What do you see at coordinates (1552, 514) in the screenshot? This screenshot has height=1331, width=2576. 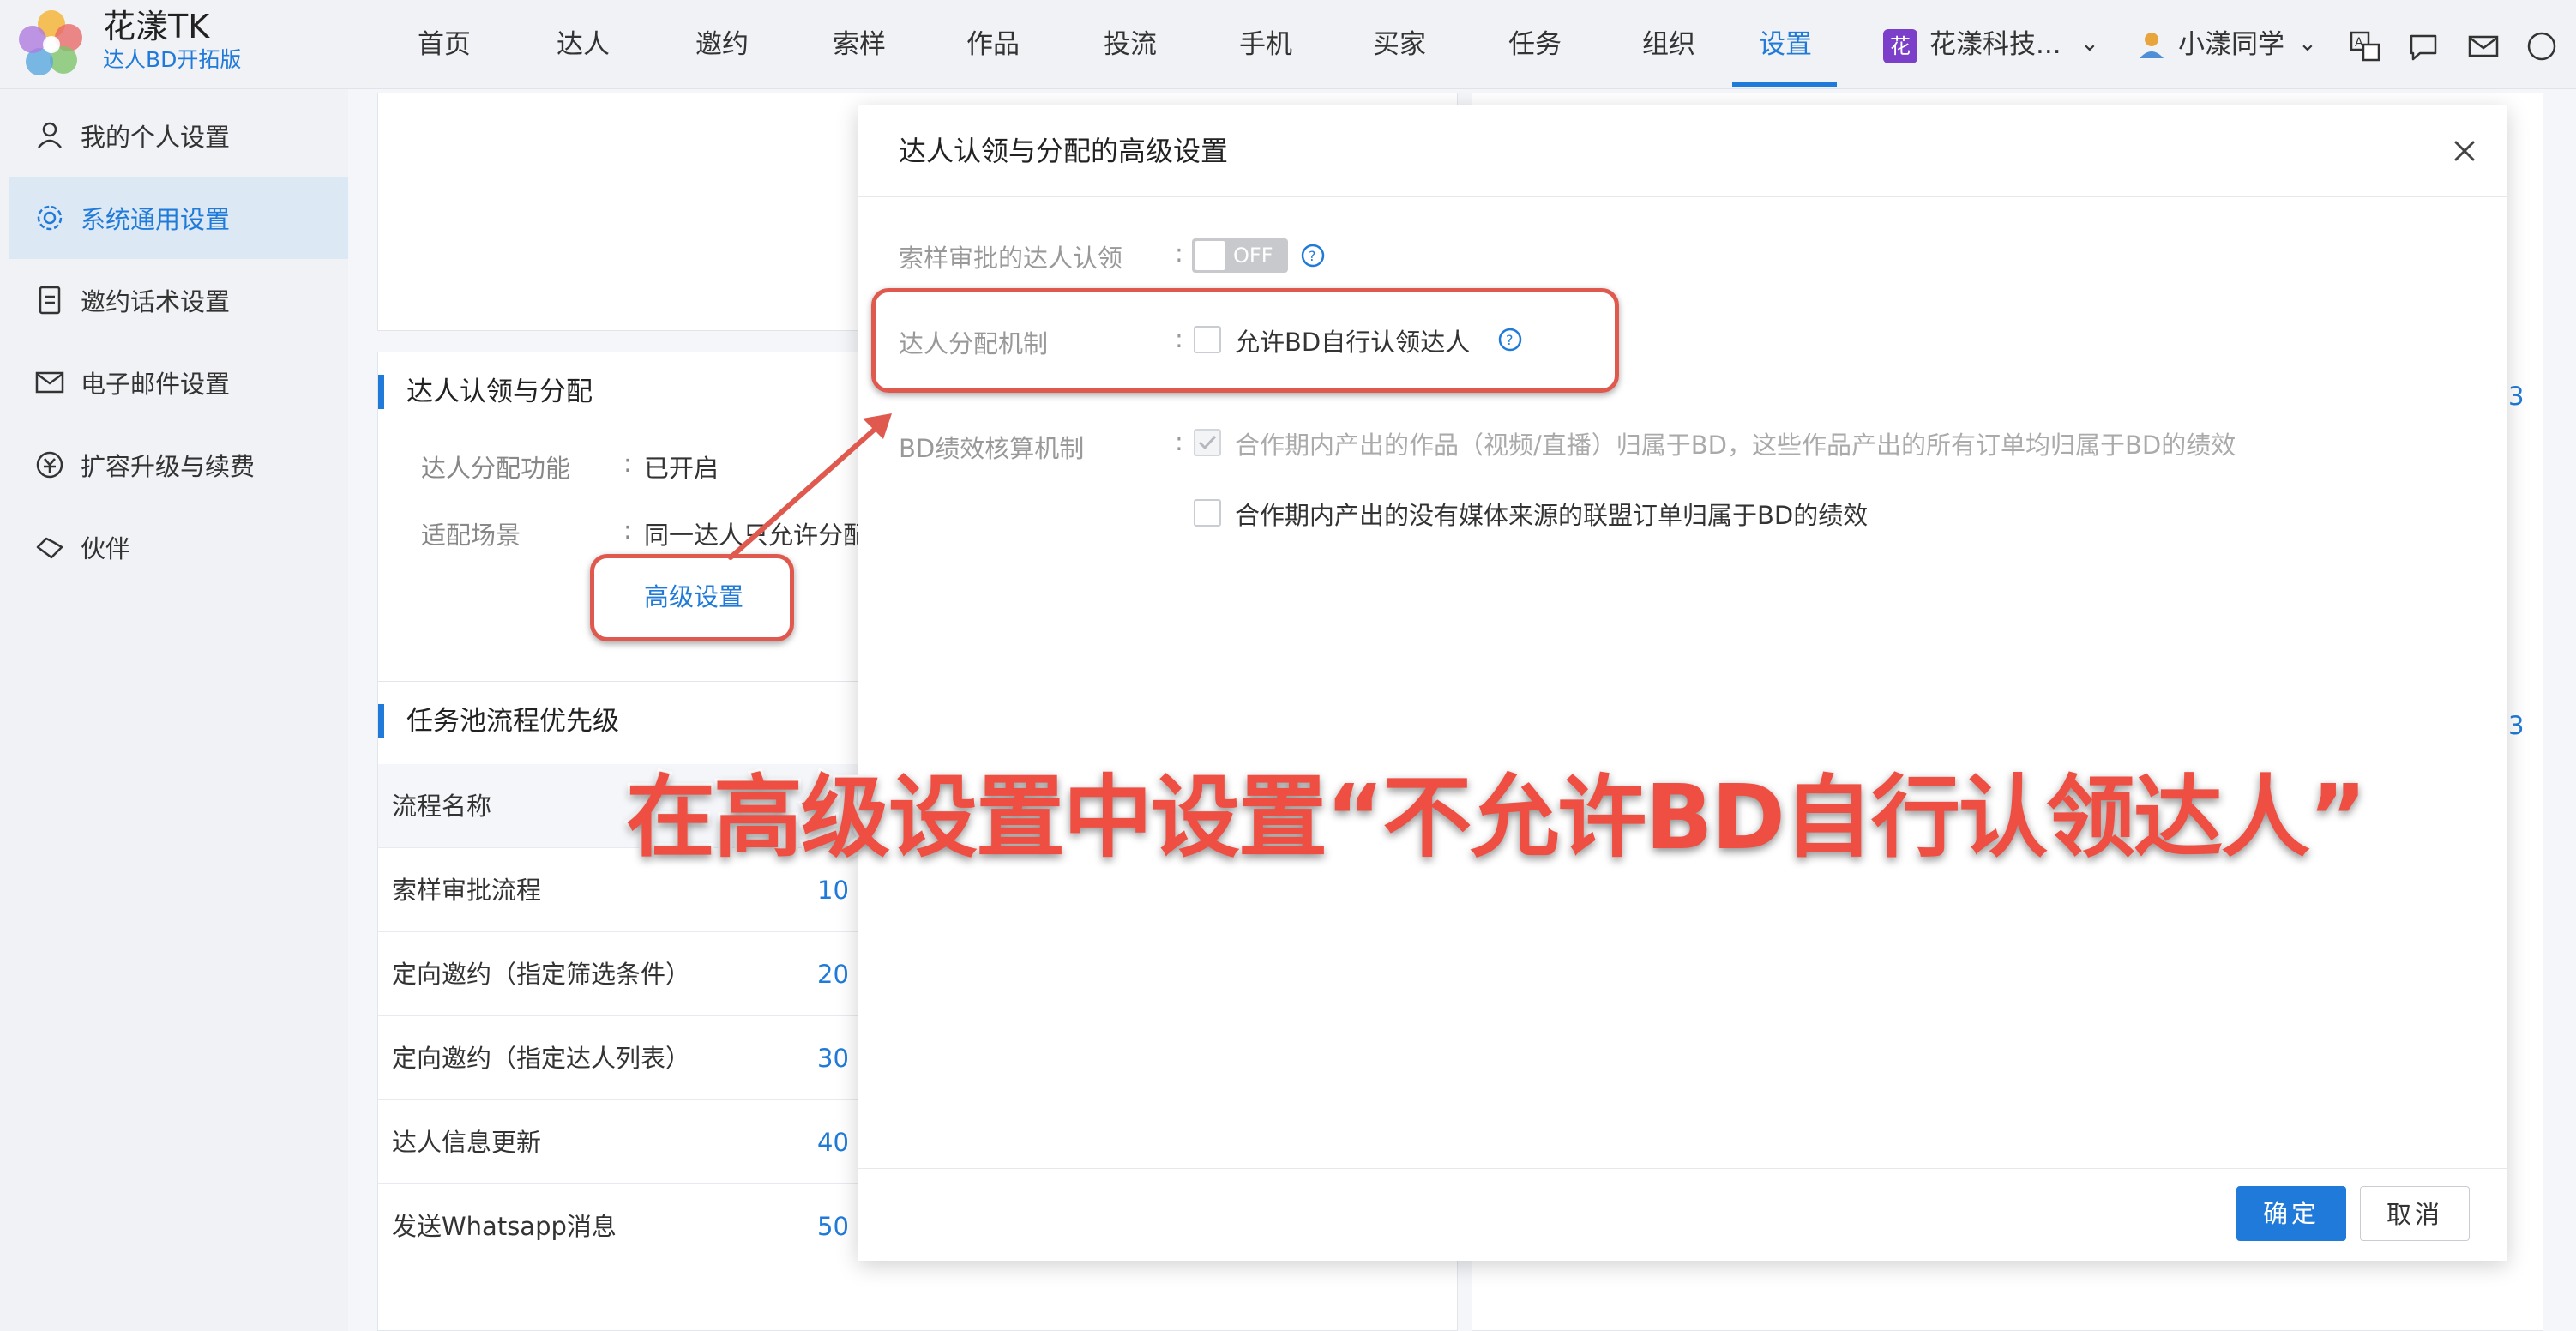 I see `affiliate-orders-label: 合作期内产出的没有媒体来源的联盟订单归属于BD的绩效` at bounding box center [1552, 514].